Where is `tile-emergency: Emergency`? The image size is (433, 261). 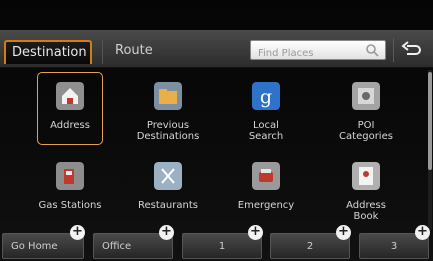
tile-emergency: Emergency is located at coordinates (266, 186).